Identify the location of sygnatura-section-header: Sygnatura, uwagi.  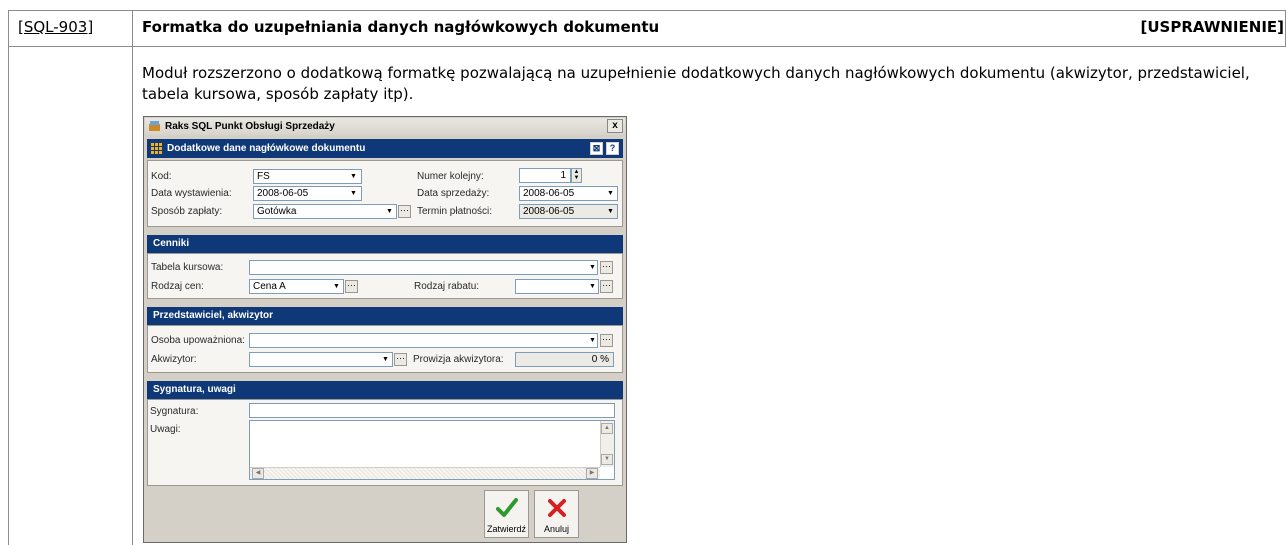
(385, 390).